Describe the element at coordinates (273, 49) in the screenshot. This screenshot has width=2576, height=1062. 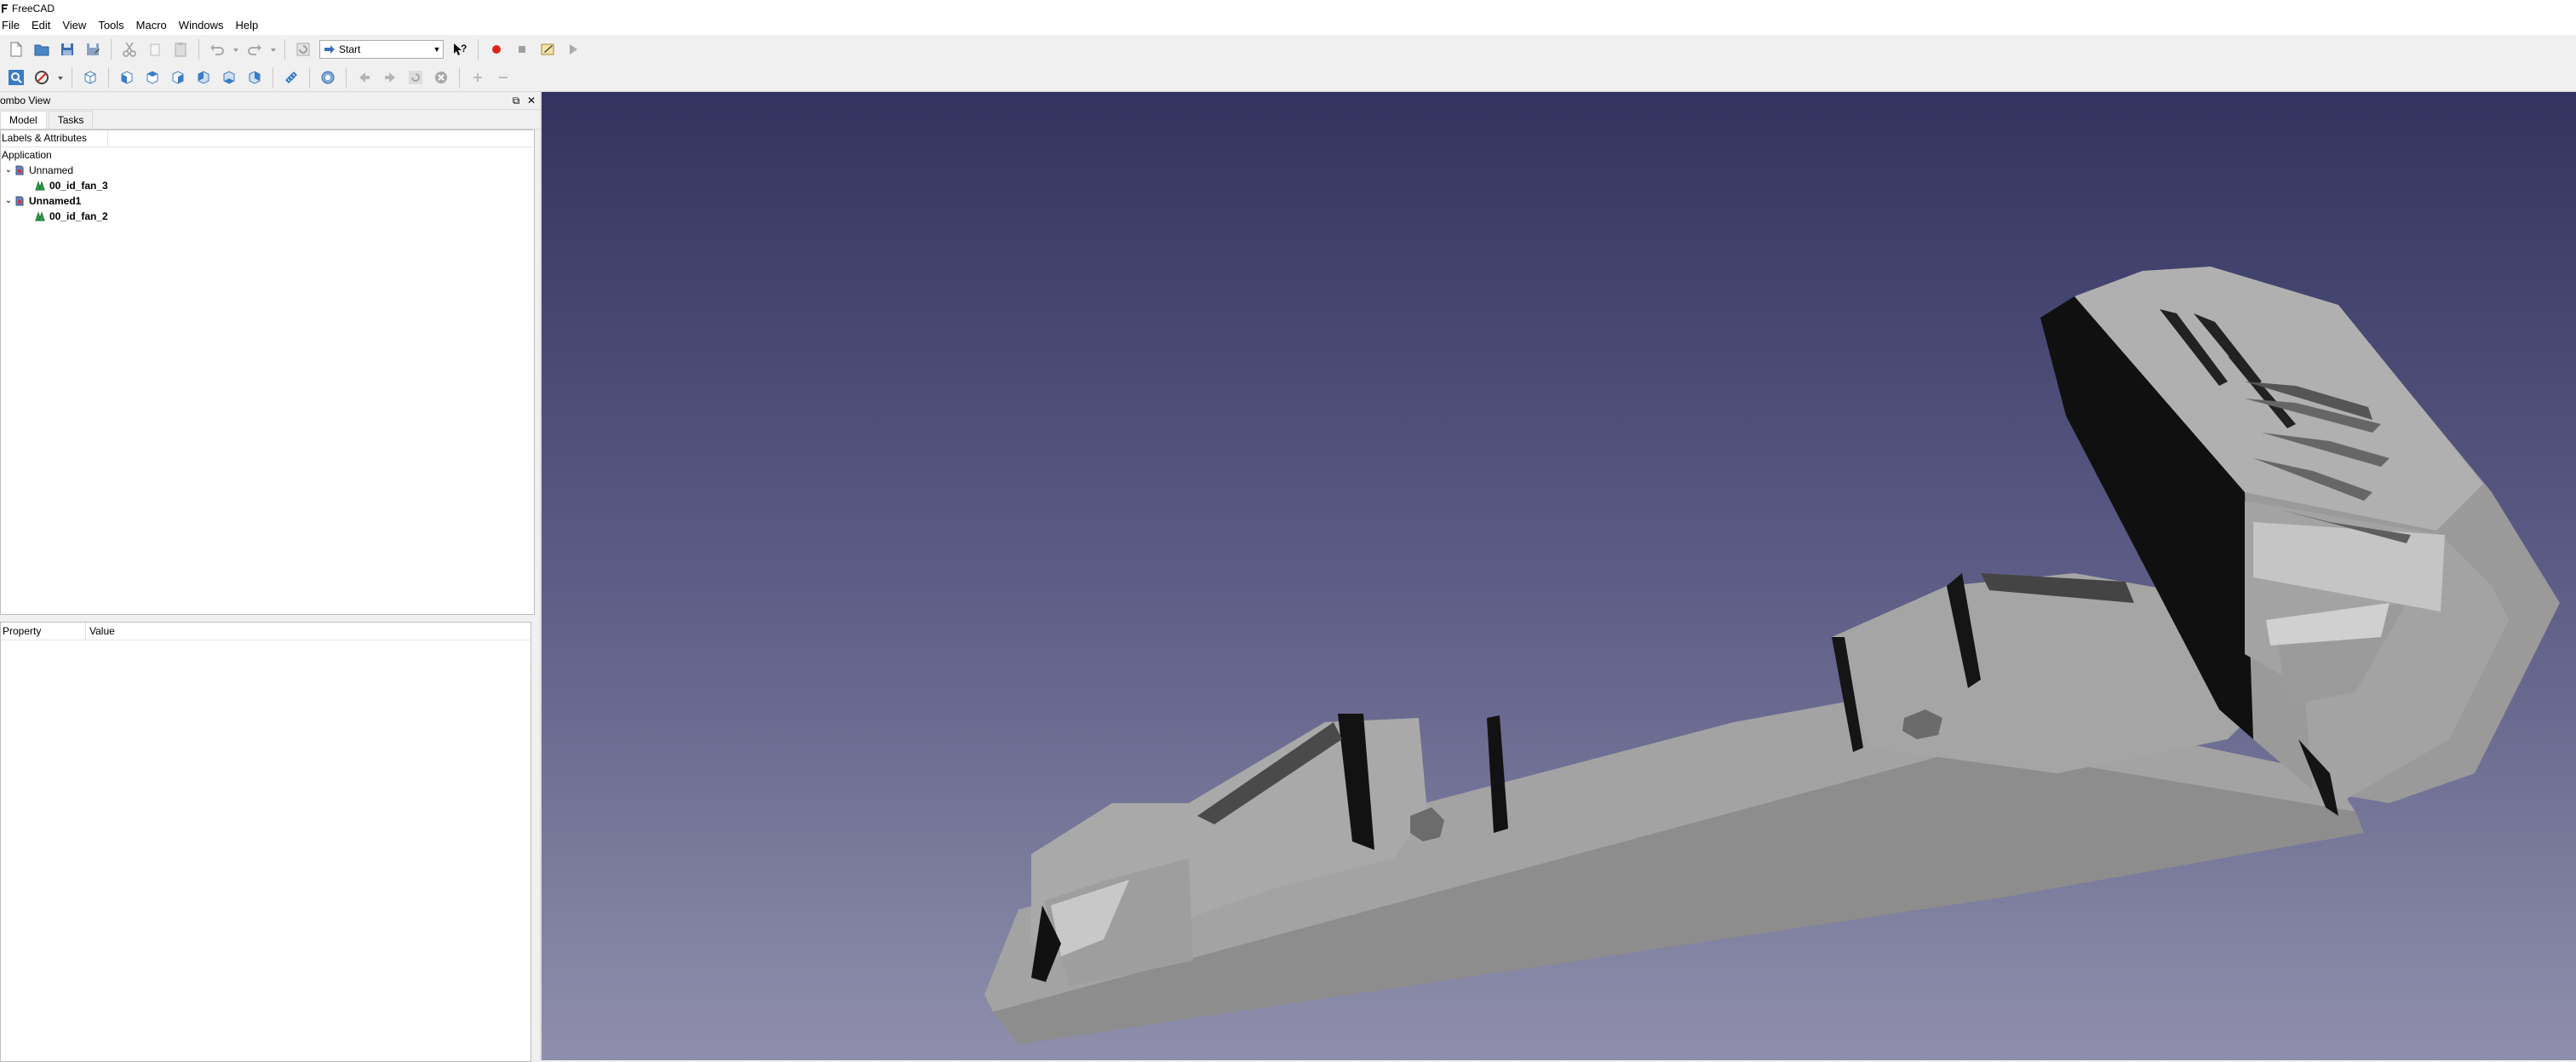
I see `redo-dropdown-icon` at that location.